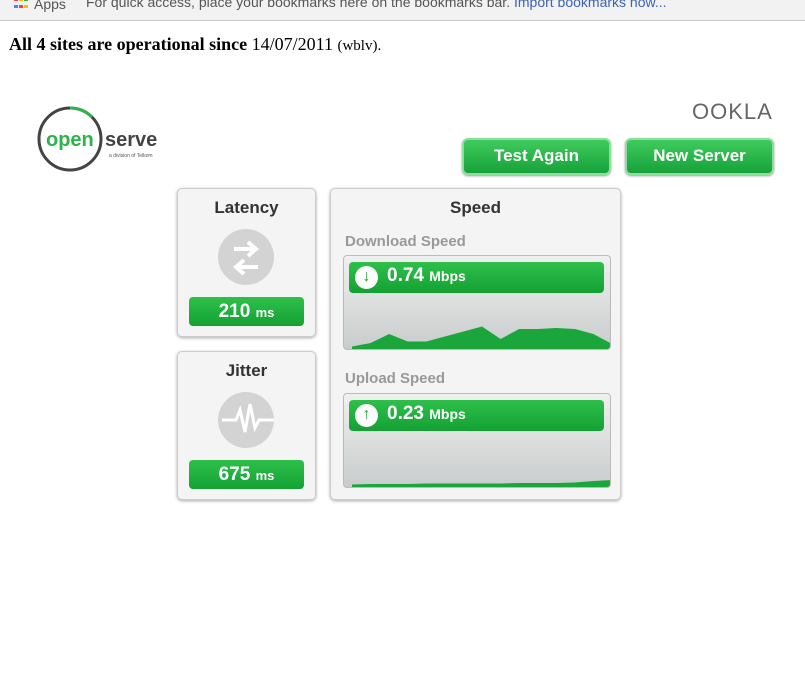  I want to click on status-date: 14/07/2011, so click(292, 44).